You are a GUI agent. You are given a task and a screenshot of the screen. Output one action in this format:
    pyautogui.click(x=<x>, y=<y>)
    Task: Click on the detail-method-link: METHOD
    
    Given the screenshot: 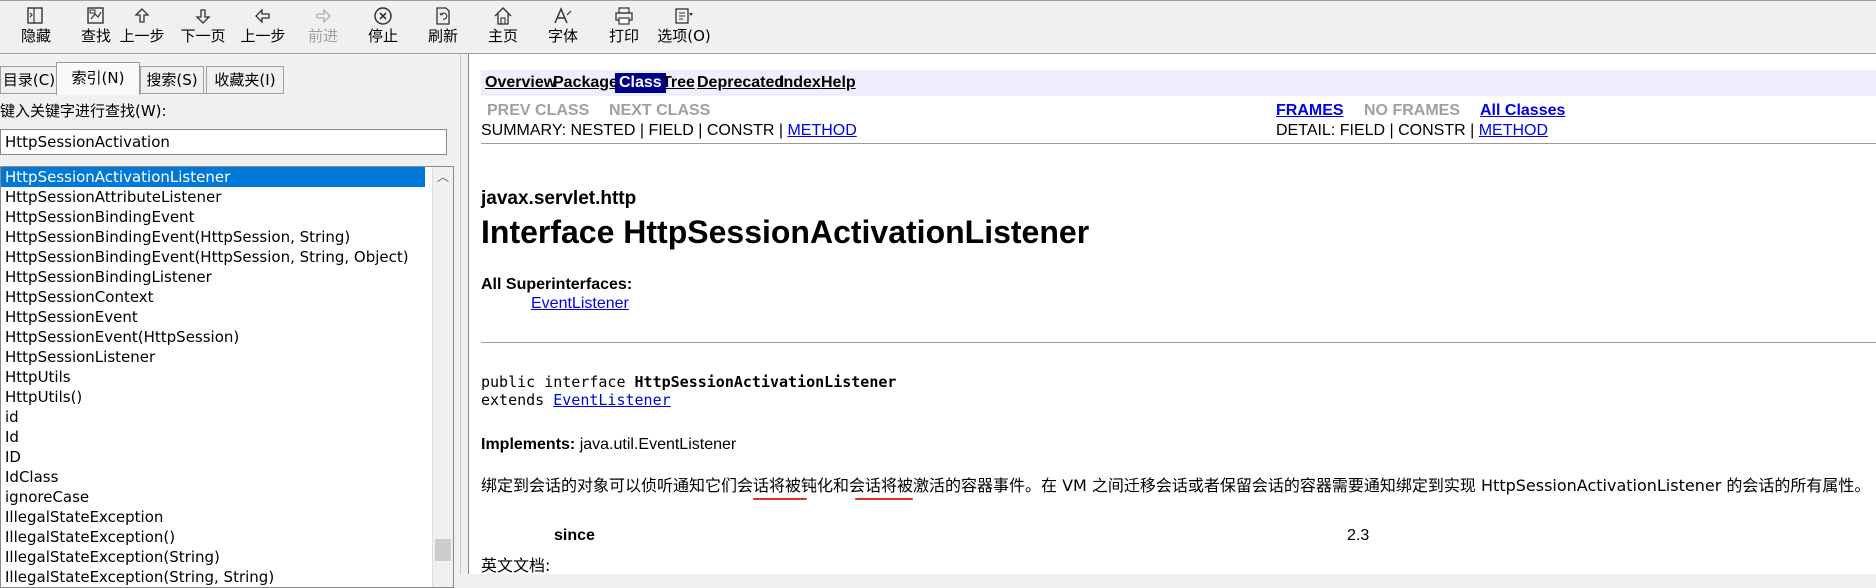 What is the action you would take?
    pyautogui.click(x=1513, y=130)
    